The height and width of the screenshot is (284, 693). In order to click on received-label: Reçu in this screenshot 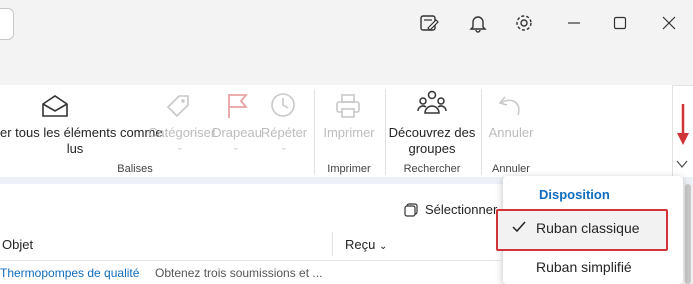, I will do `click(360, 244)`.